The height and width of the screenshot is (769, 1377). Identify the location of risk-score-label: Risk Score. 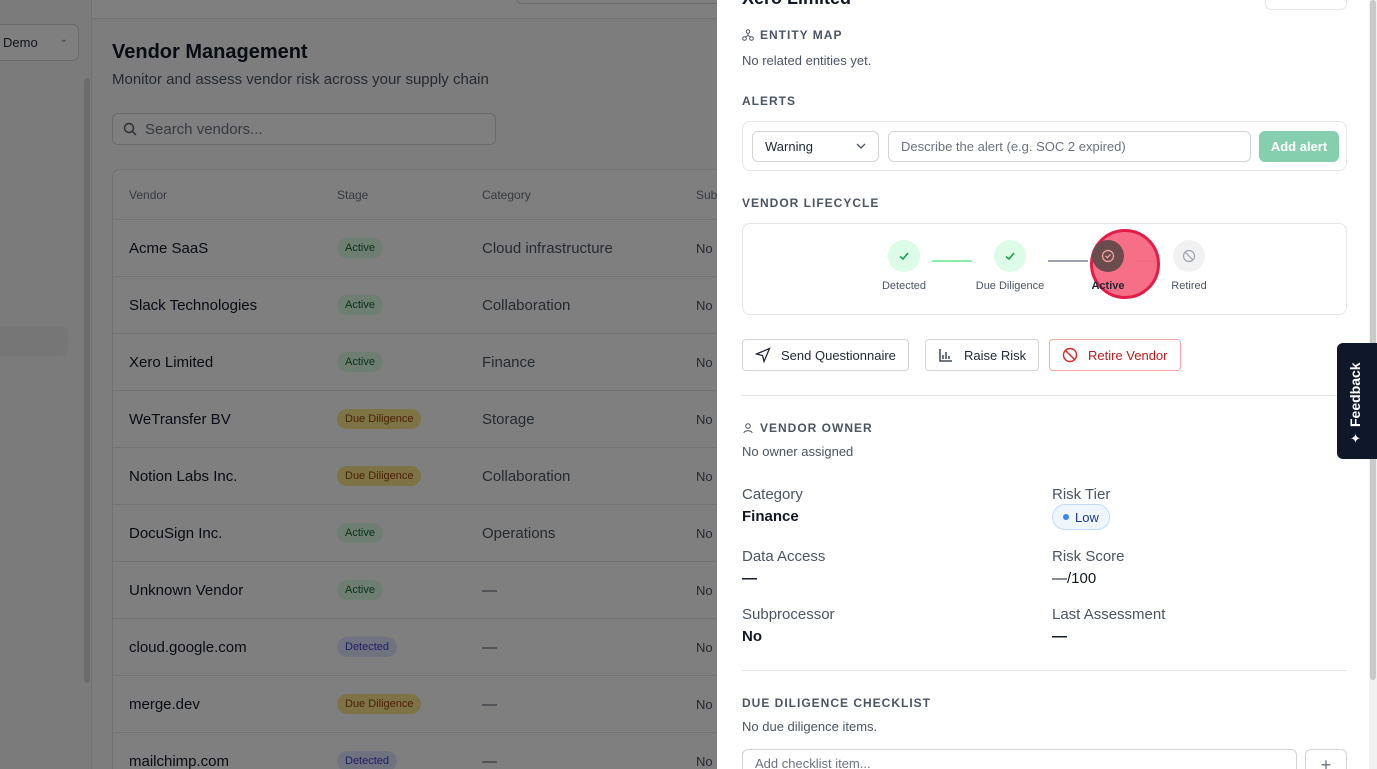
(1088, 556).